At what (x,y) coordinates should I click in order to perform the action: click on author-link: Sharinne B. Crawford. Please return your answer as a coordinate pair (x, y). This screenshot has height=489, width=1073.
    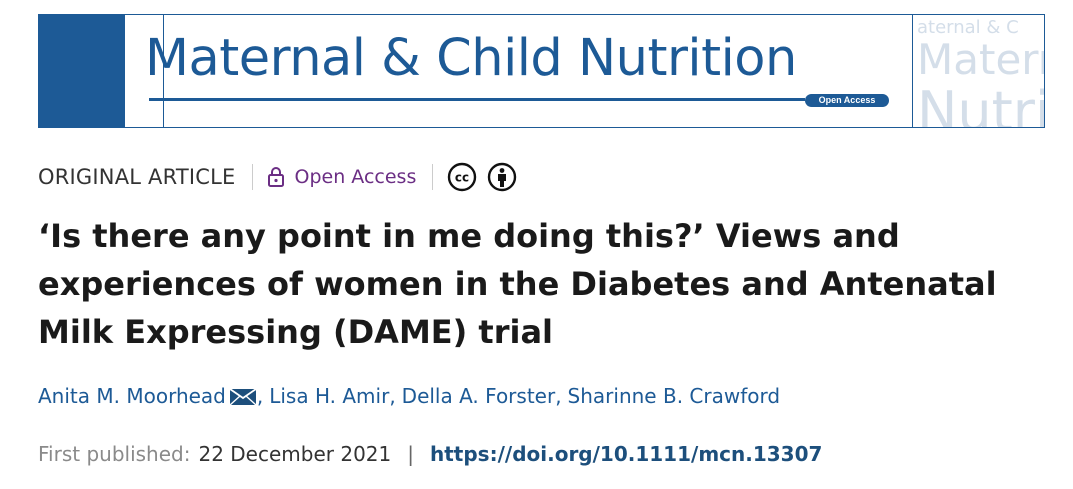
    Looking at the image, I should click on (674, 396).